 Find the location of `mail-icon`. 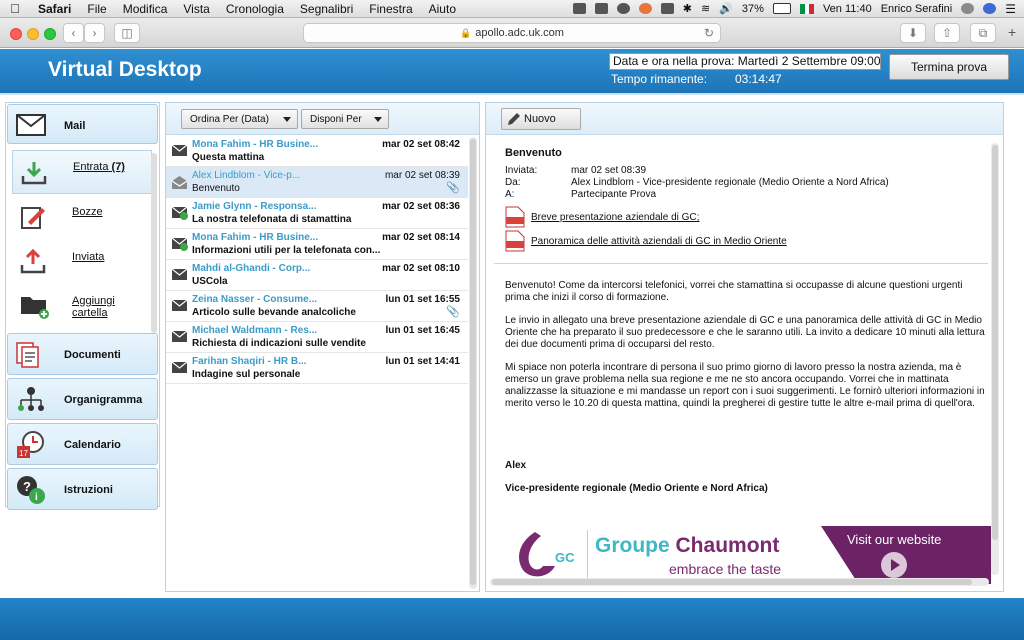

mail-icon is located at coordinates (31, 125).